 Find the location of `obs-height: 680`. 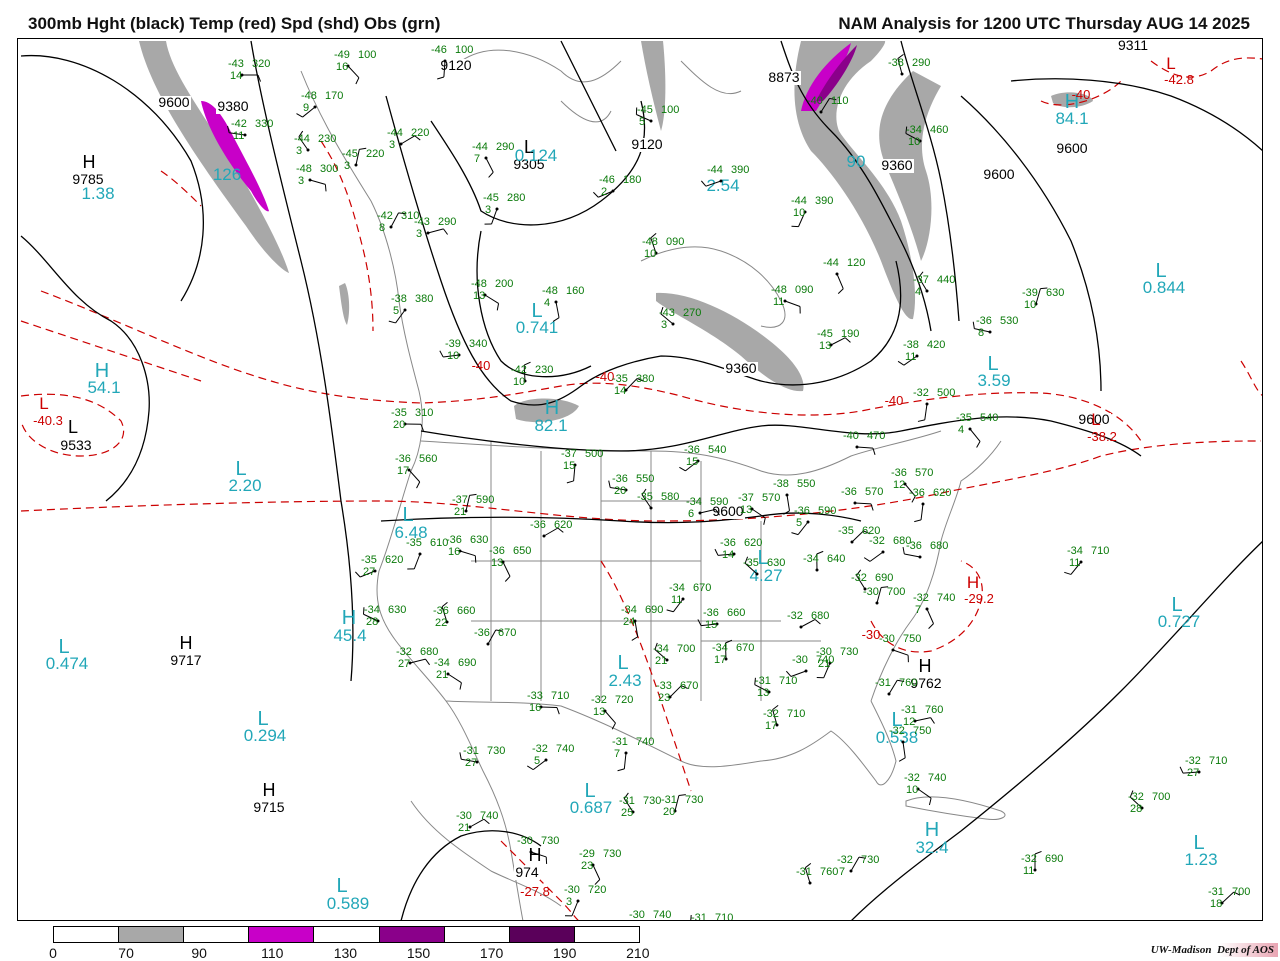

obs-height: 680 is located at coordinates (939, 546).